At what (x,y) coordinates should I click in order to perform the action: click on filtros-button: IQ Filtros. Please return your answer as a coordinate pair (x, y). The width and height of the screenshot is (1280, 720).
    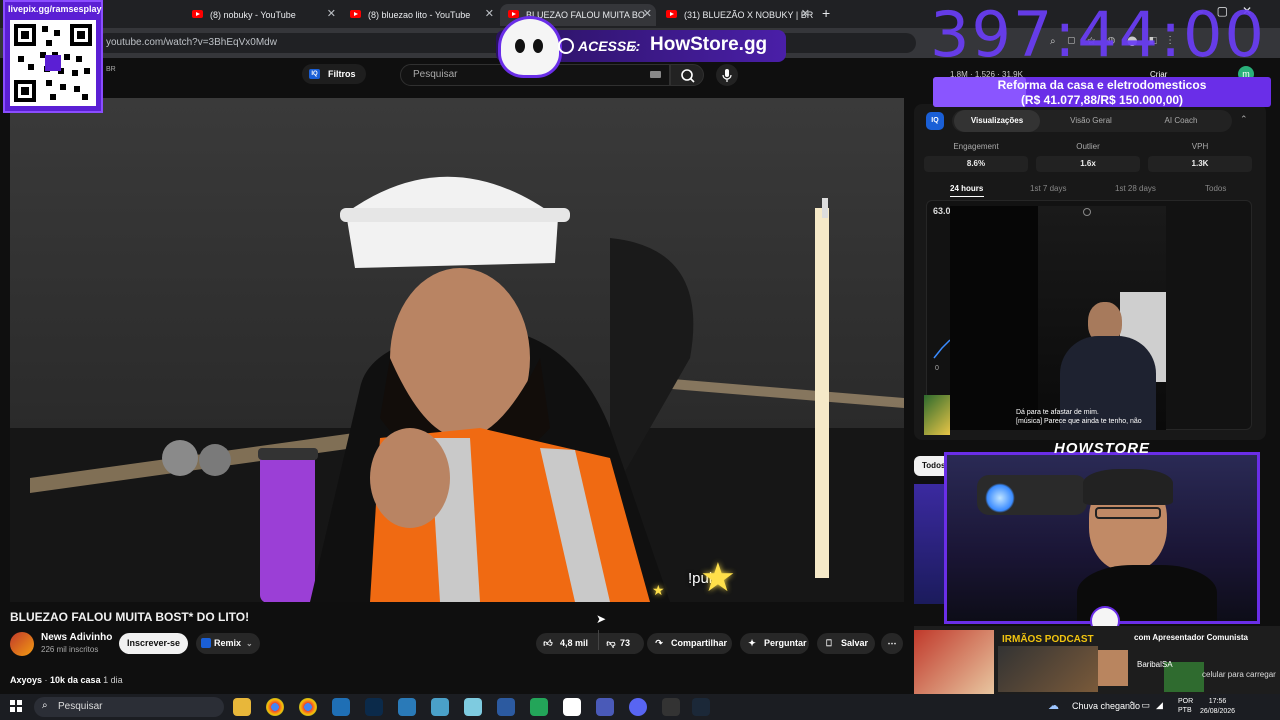
    Looking at the image, I should click on (334, 74).